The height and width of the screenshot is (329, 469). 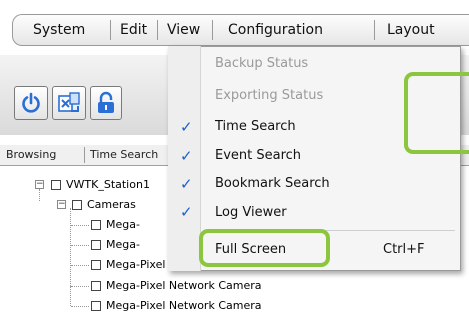 What do you see at coordinates (183, 30) in the screenshot?
I see `menu-view: View` at bounding box center [183, 30].